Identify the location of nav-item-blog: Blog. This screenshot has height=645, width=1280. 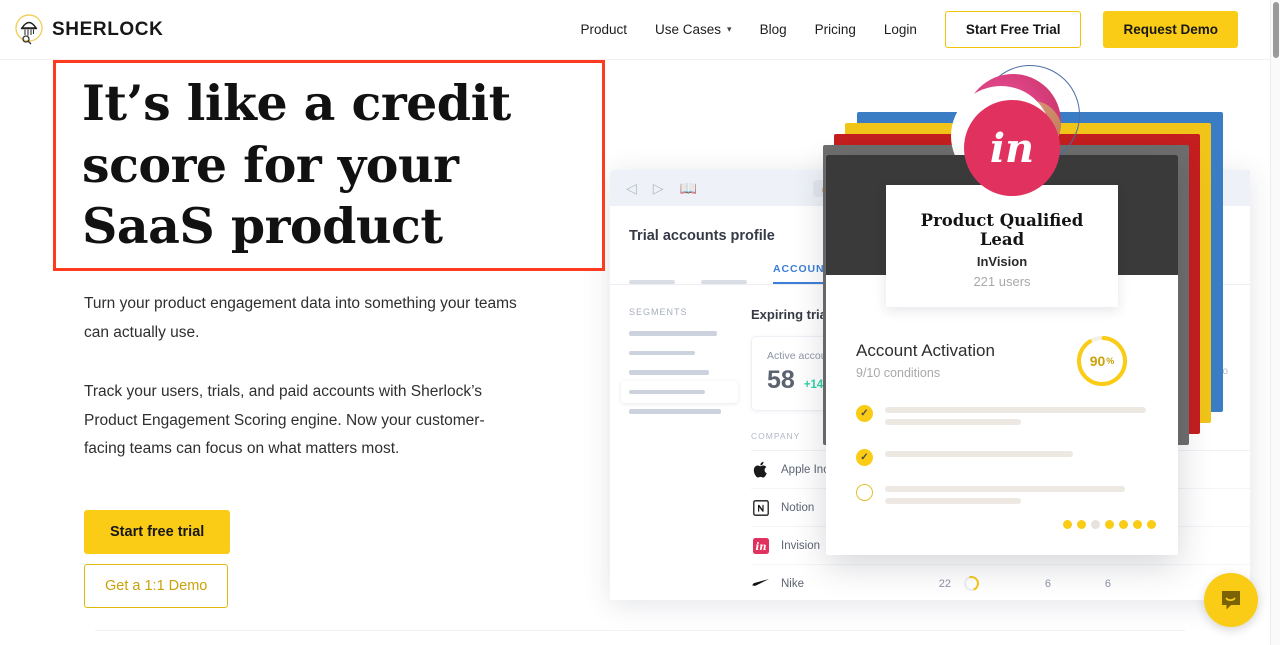
(773, 29).